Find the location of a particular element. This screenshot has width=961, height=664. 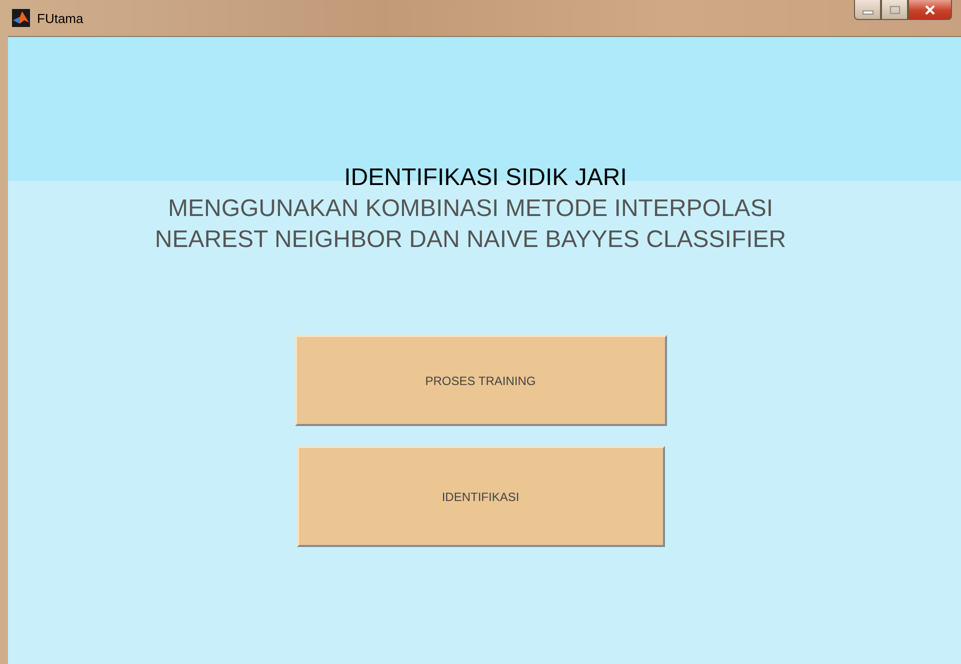

subtitle-line: MENGGUNAKAN KOMBINASI METODE INTERPOLASI is located at coordinates (470, 209).